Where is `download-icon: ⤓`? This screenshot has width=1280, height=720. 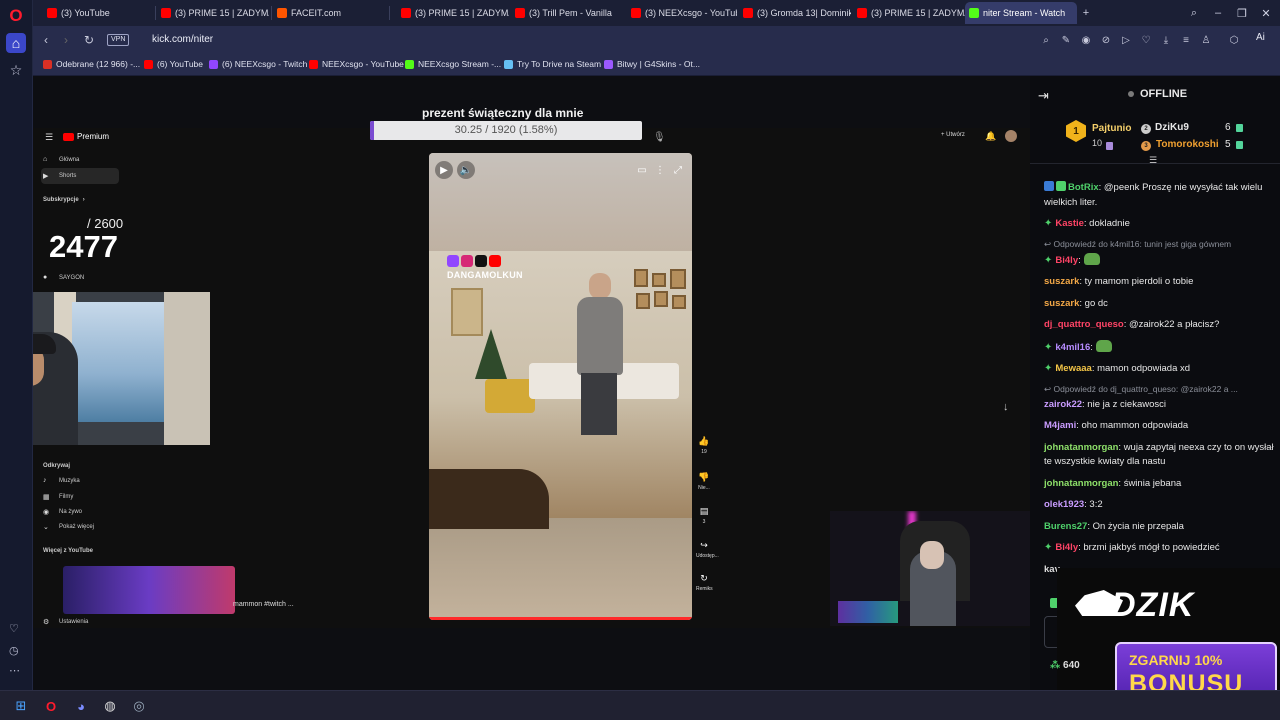 download-icon: ⤓ is located at coordinates (1166, 40).